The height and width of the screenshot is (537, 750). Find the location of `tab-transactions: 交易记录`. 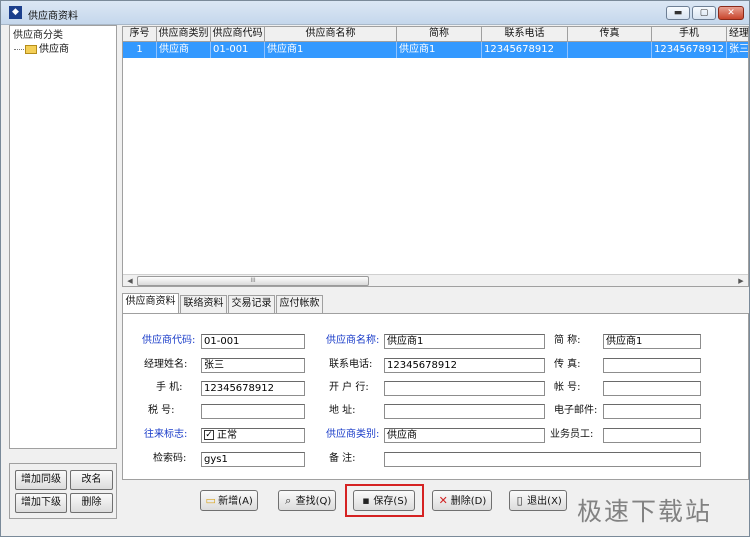

tab-transactions: 交易记录 is located at coordinates (251, 304).